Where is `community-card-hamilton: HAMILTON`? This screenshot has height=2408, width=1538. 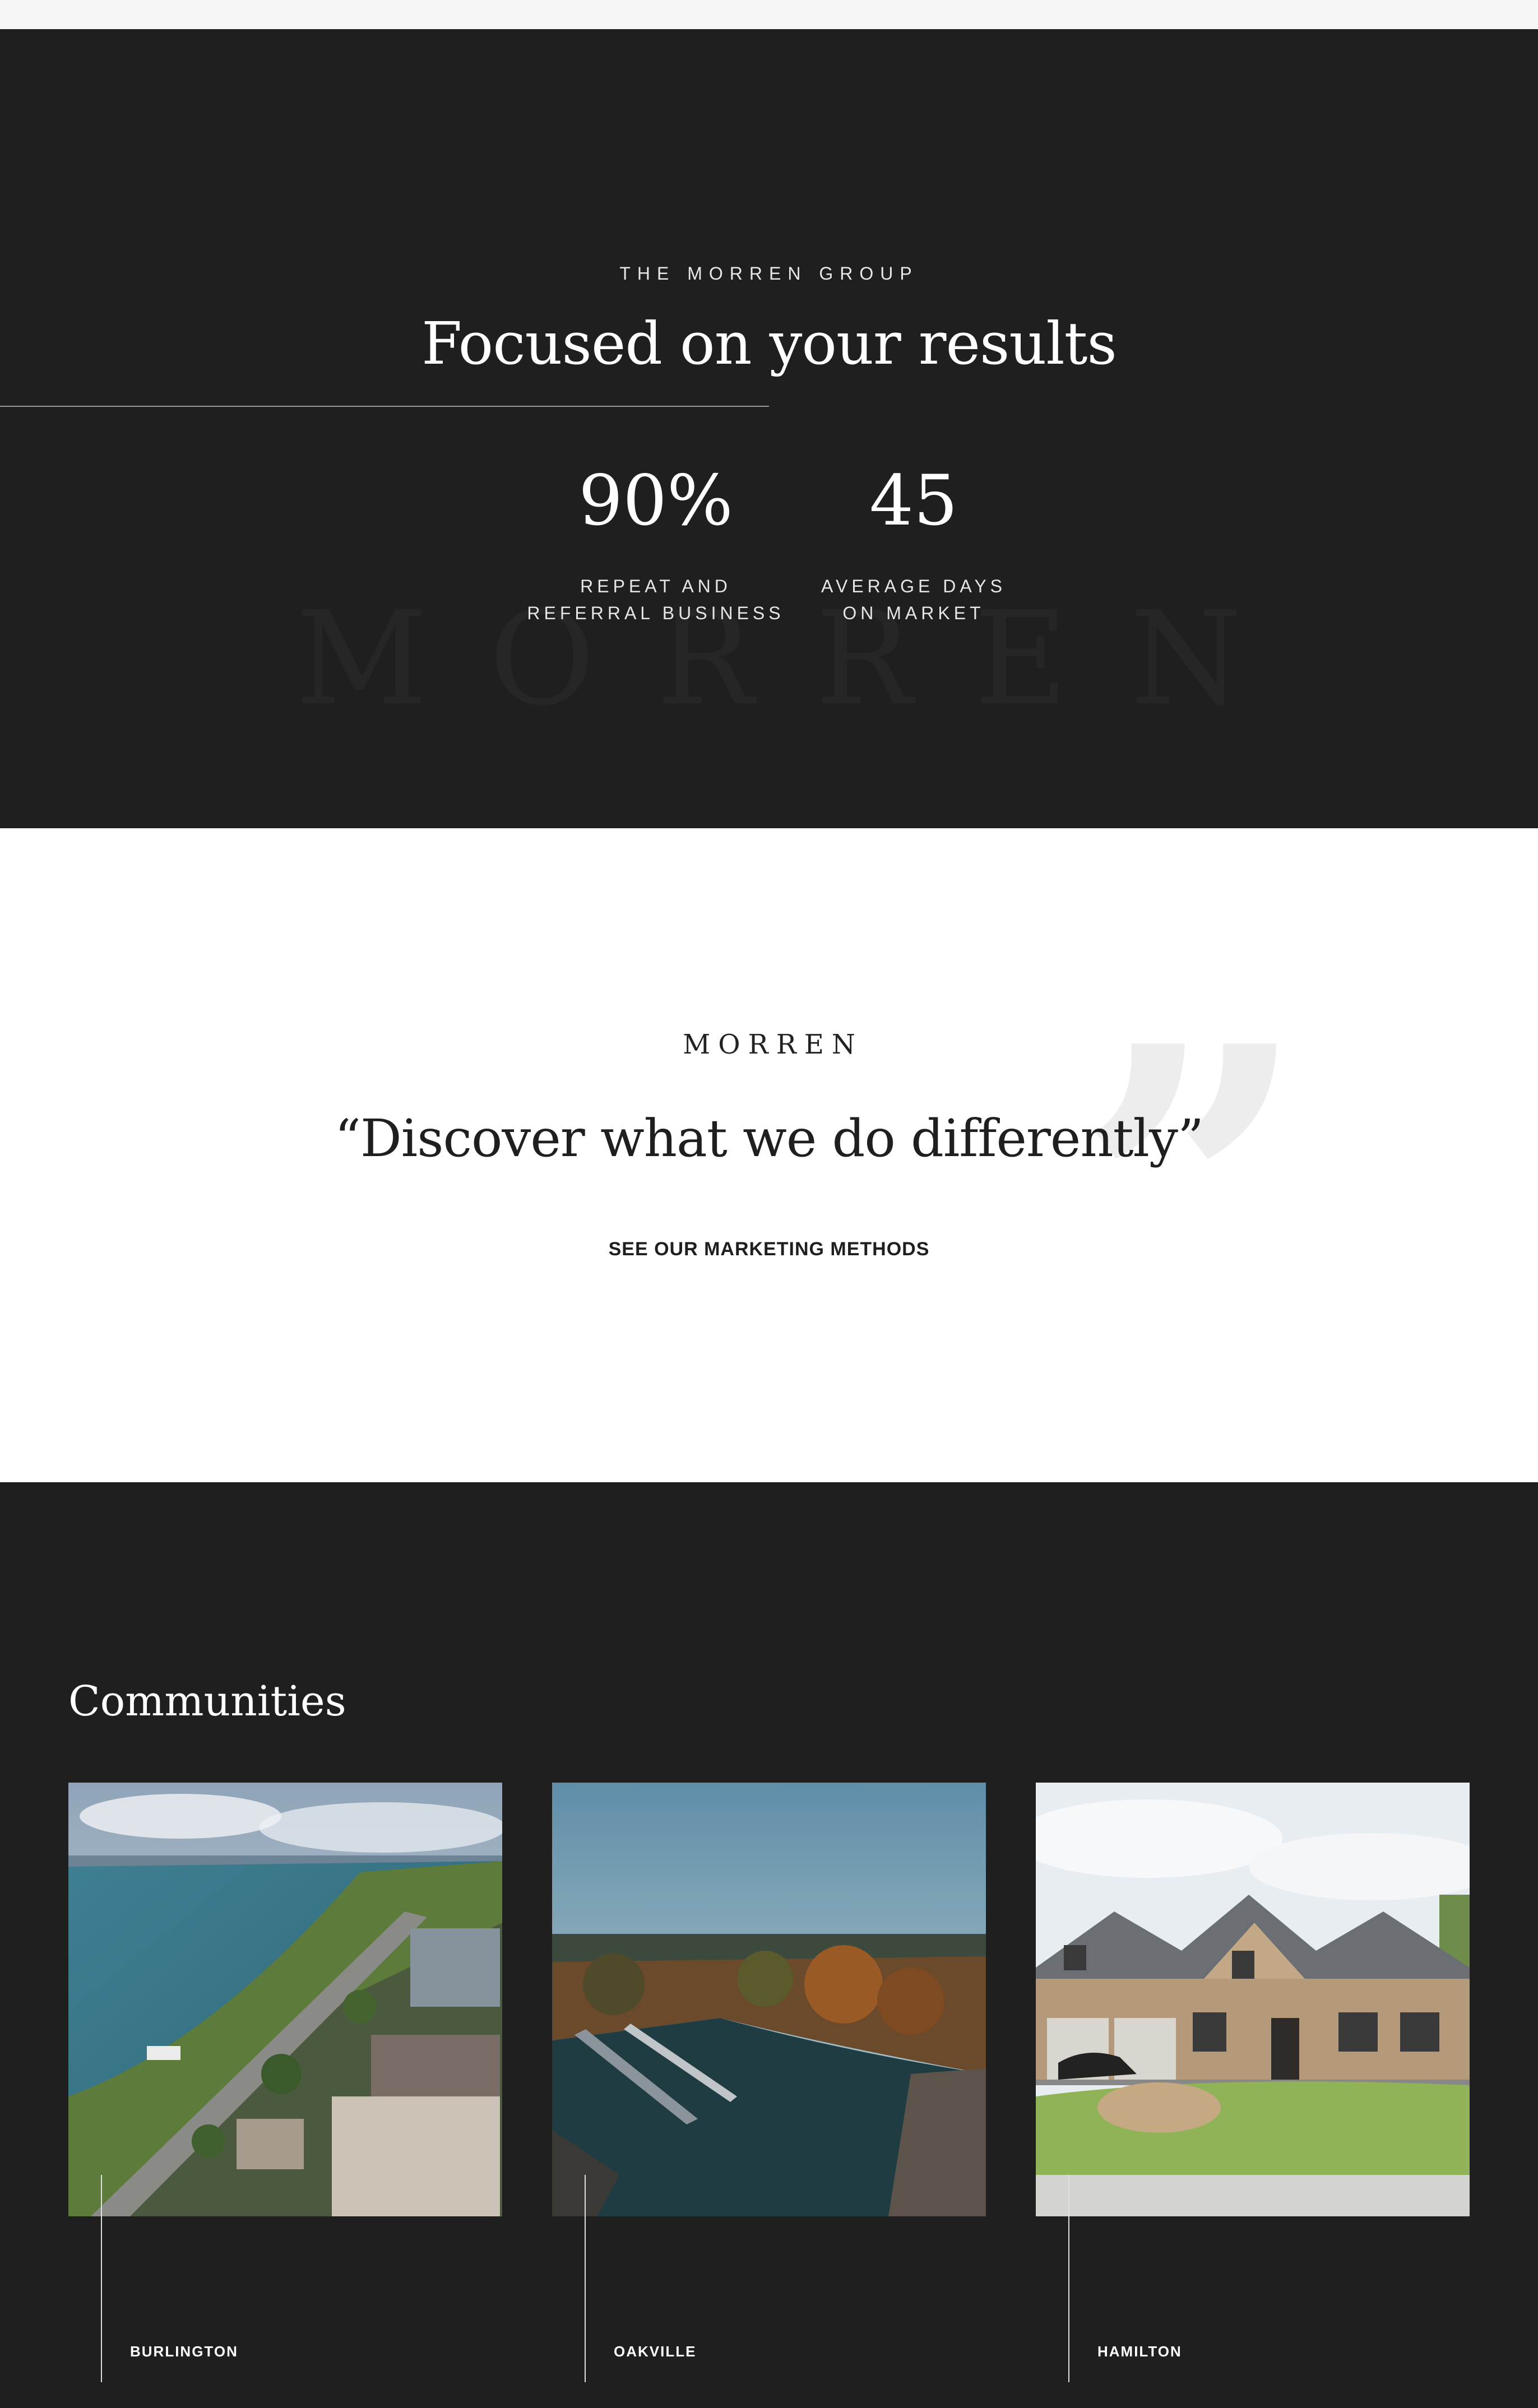 community-card-hamilton: HAMILTON is located at coordinates (1253, 2095).